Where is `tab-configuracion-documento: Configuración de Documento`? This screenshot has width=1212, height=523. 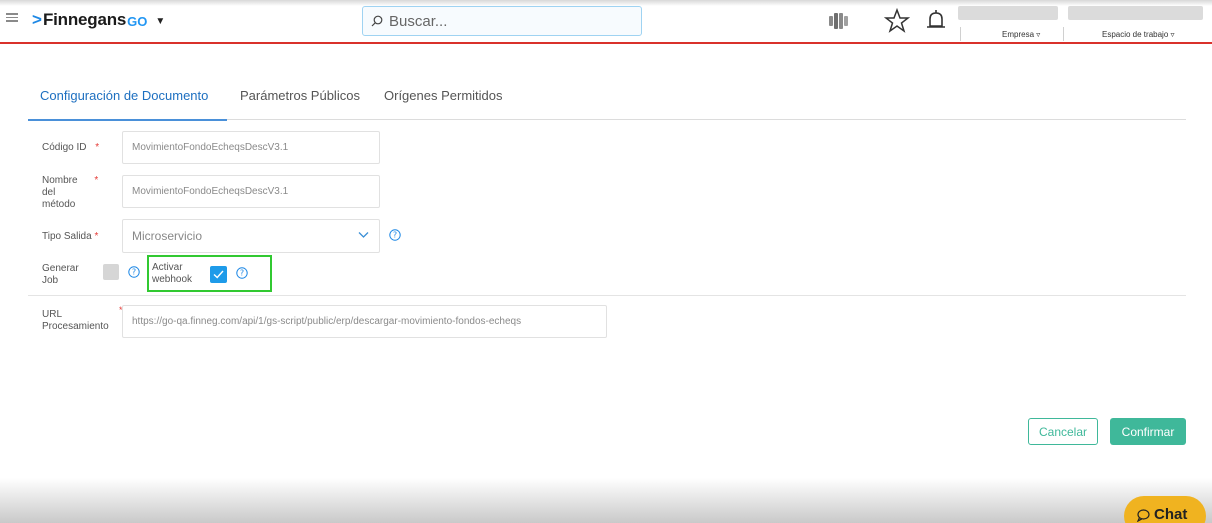
tab-configuracion-documento: Configuración de Documento is located at coordinates (124, 95).